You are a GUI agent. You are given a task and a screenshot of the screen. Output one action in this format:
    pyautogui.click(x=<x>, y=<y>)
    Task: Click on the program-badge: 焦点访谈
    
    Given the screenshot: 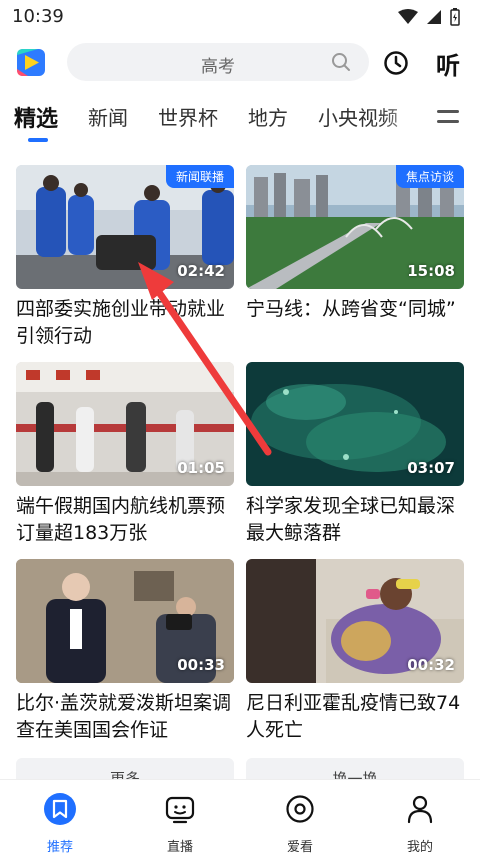 What is the action you would take?
    pyautogui.click(x=429, y=176)
    